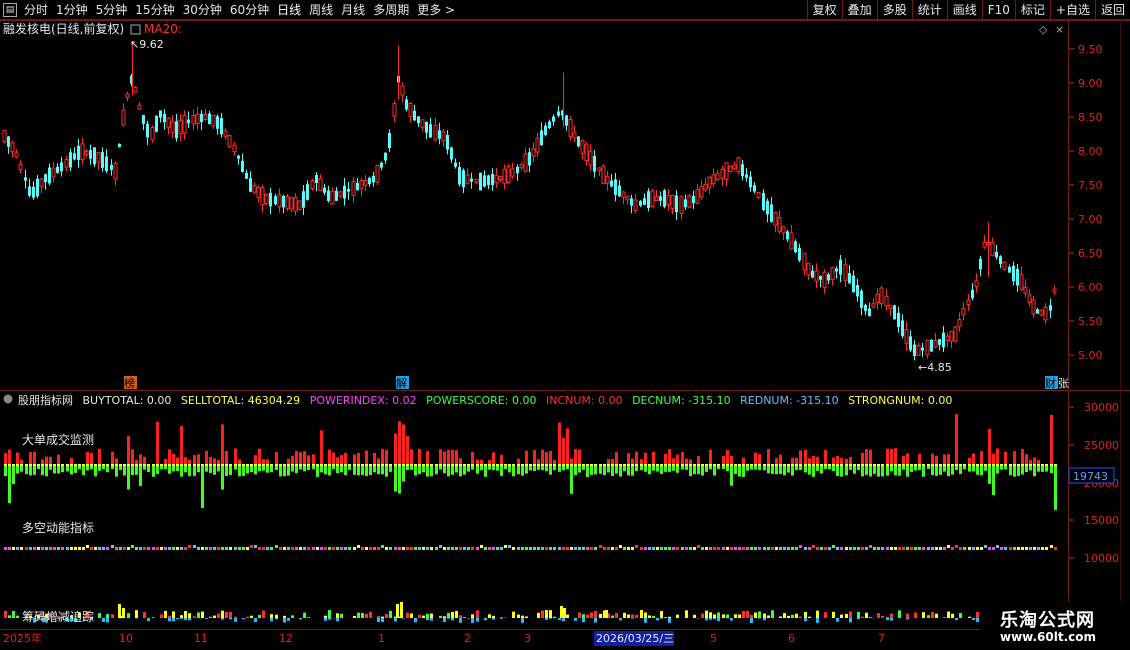 The height and width of the screenshot is (650, 1130). I want to click on price-tick-label: 7.00, so click(1090, 219).